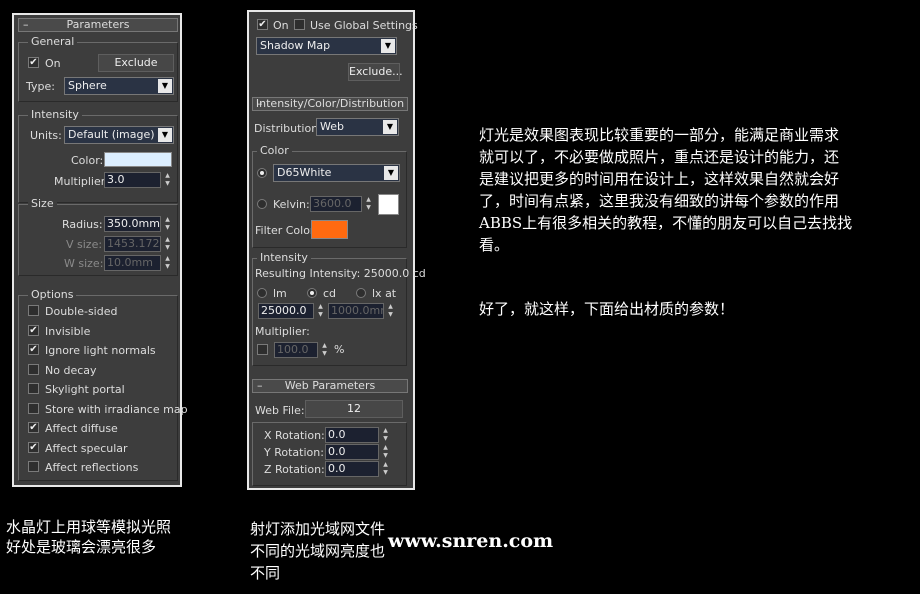  I want to click on rollout-title: Intensity/Color/Distribution, so click(330, 103).